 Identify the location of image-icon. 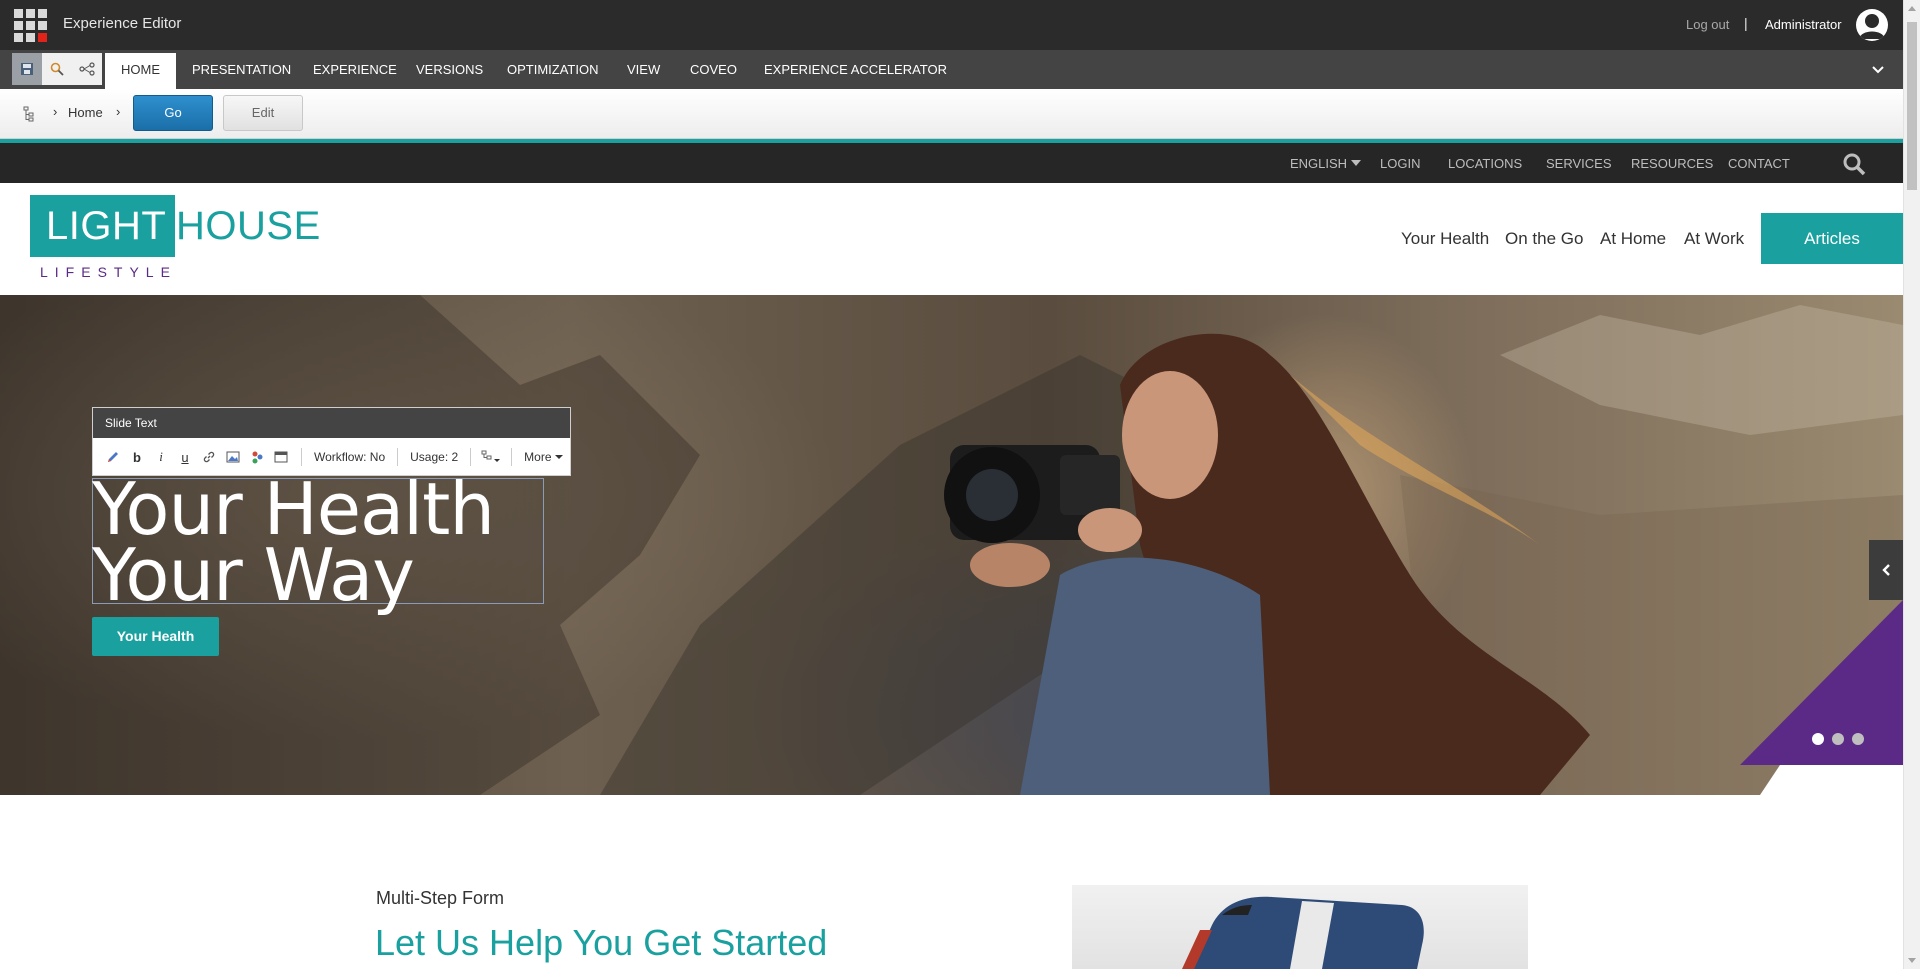
(233, 457).